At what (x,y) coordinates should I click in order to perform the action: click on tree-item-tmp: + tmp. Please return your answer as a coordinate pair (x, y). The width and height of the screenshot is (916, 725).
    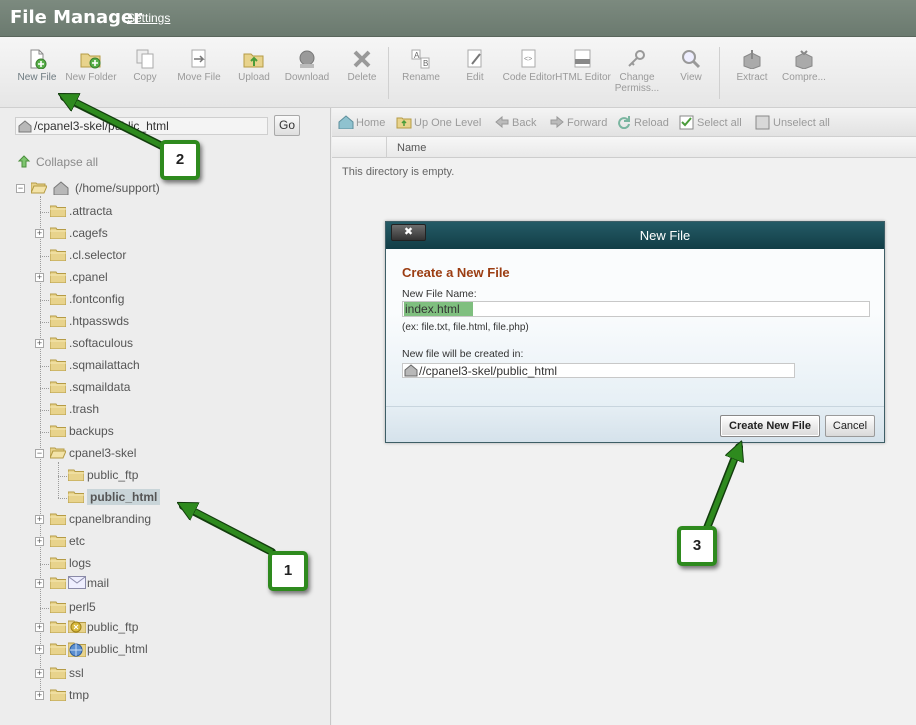
    Looking at the image, I should click on (155, 696).